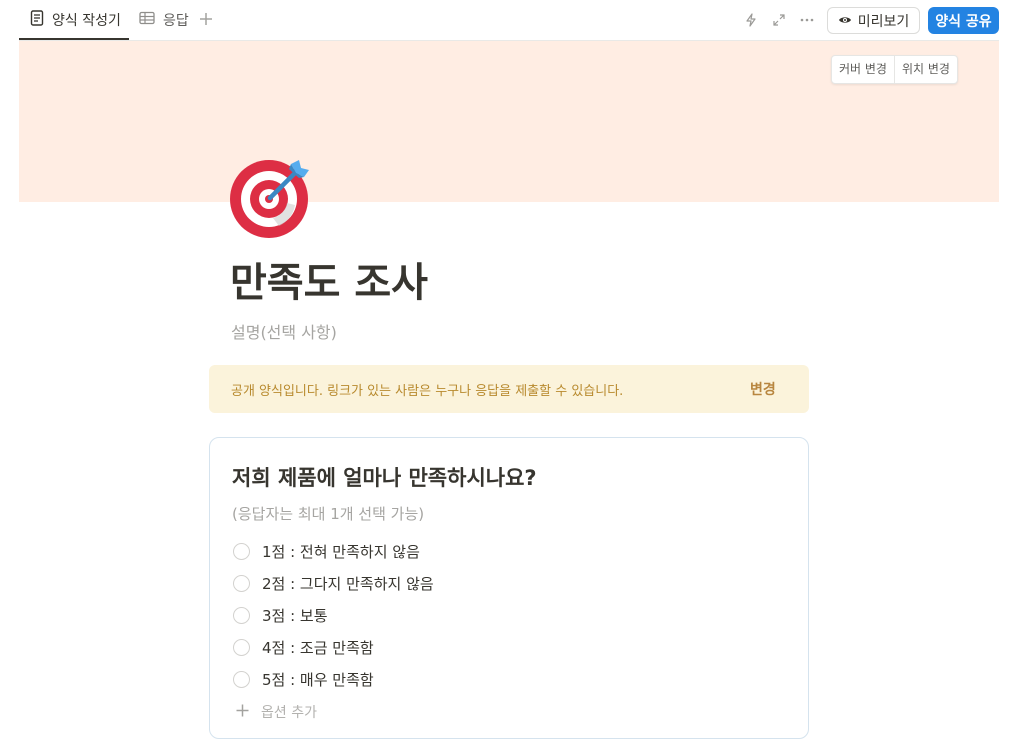 The image size is (1024, 751). I want to click on change-cover-button: 커버 변경, so click(863, 69).